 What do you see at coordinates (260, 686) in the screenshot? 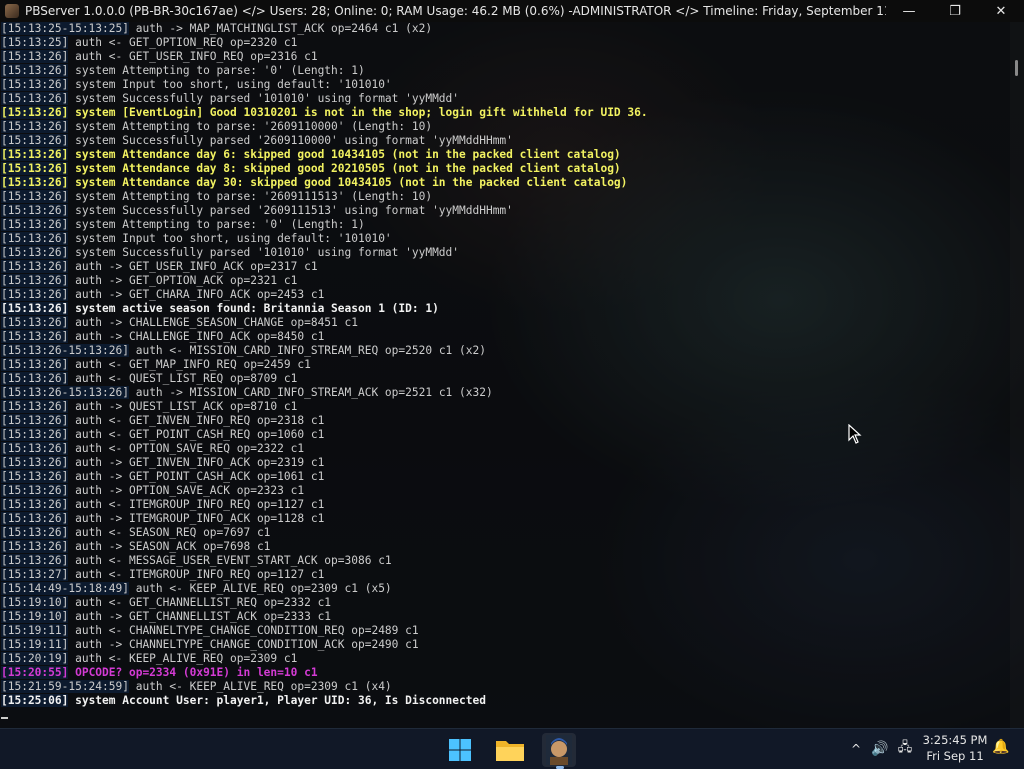
I see `log-message: auth <- KEEP_ALIVE_REQ op=2309 c1 (x4)` at bounding box center [260, 686].